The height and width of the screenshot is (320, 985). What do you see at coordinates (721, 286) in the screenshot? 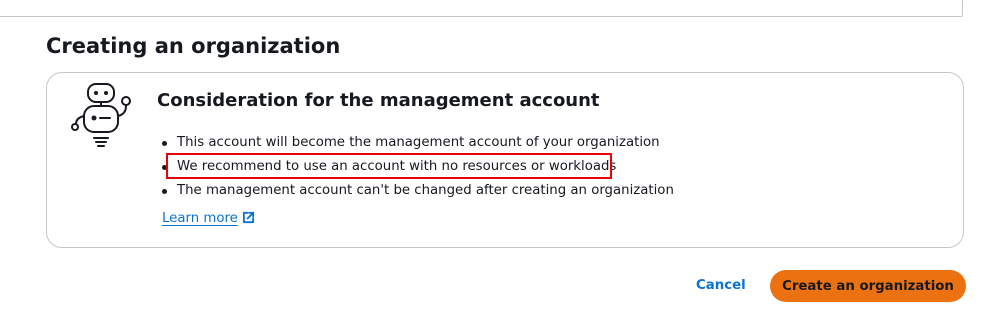
I see `cancel-button: Cancel` at bounding box center [721, 286].